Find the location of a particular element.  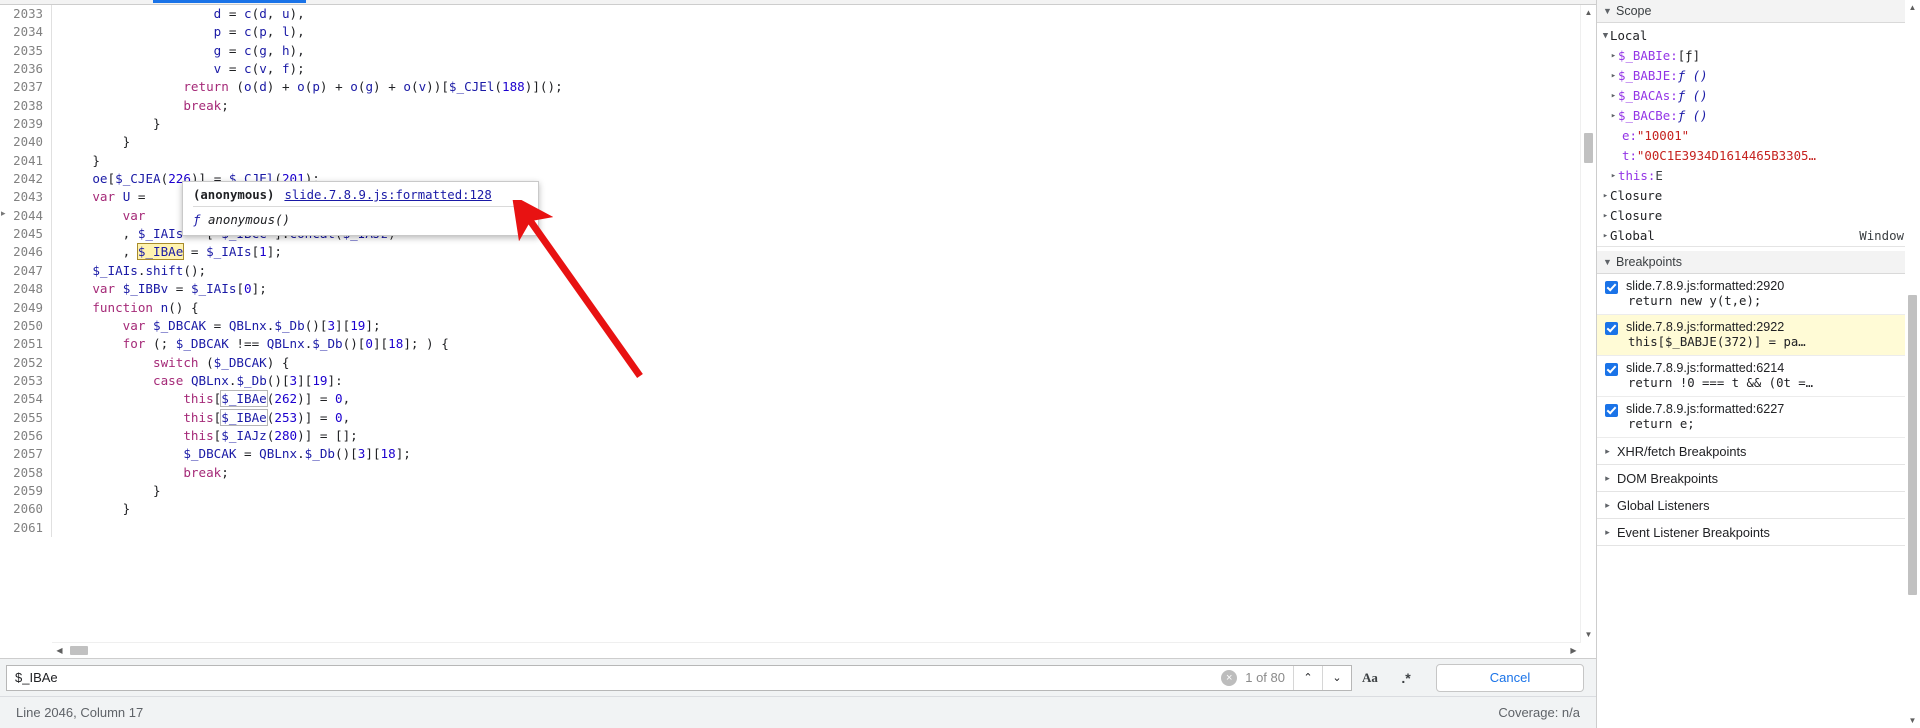

code-line: 2050 var $_DBCAK = QBLnx.$_Db()[3][19]; is located at coordinates (798, 326).